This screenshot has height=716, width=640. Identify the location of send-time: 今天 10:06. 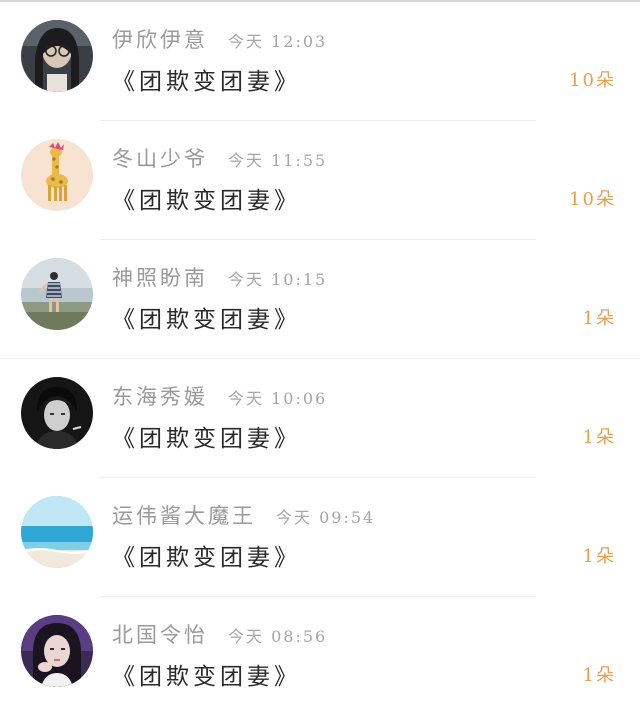
(278, 398).